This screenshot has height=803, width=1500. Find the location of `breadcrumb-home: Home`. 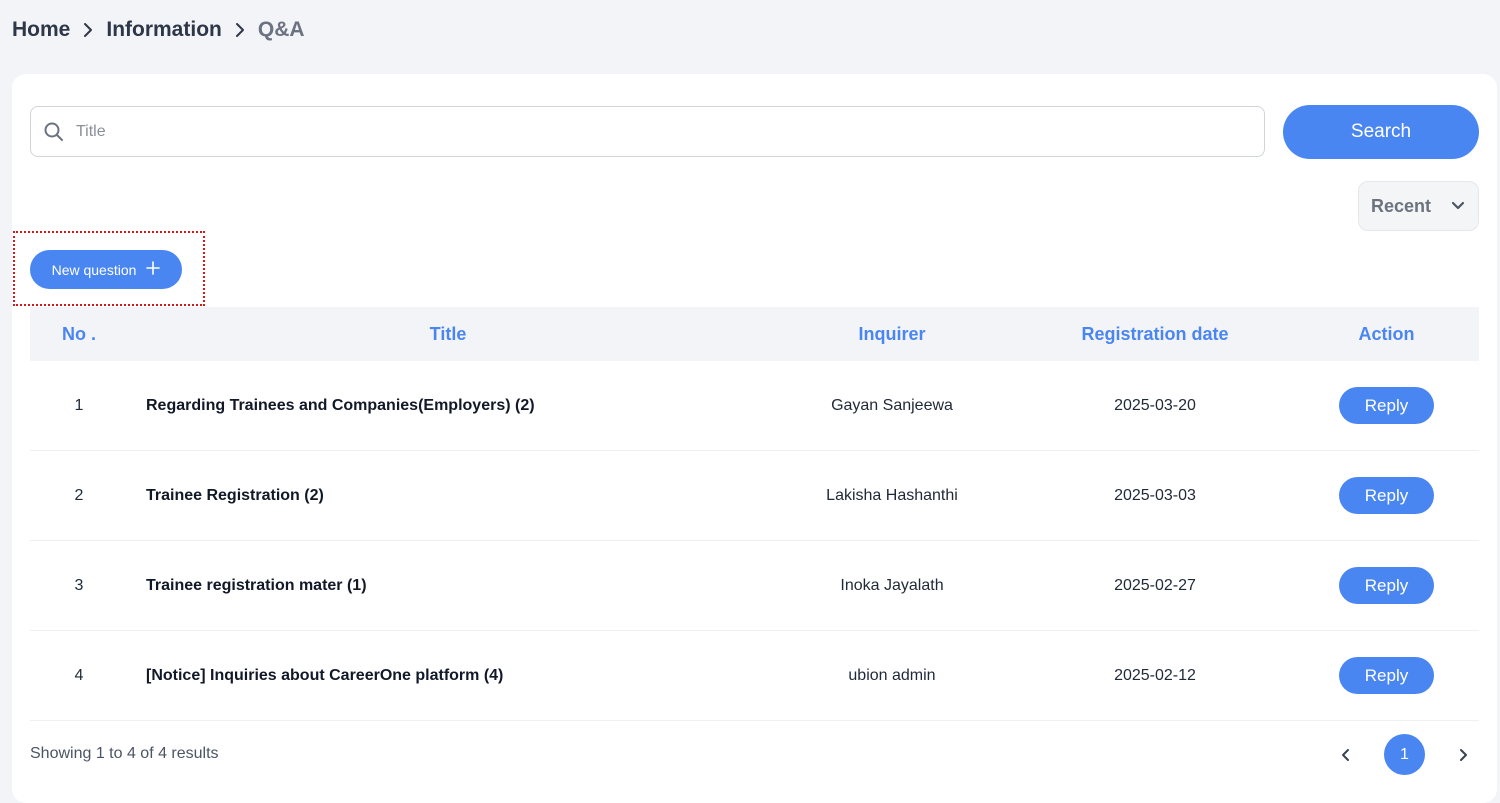

breadcrumb-home: Home is located at coordinates (41, 30).